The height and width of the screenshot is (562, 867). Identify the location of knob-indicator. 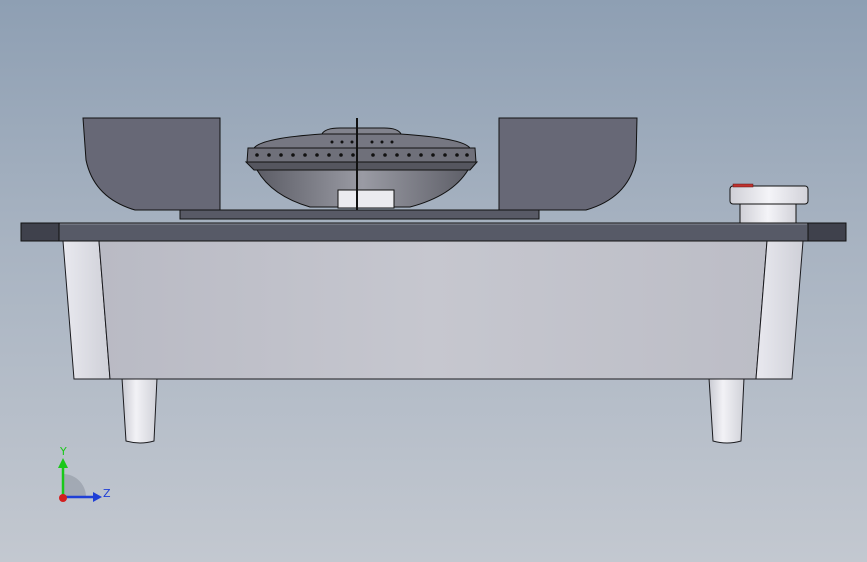
(743, 185).